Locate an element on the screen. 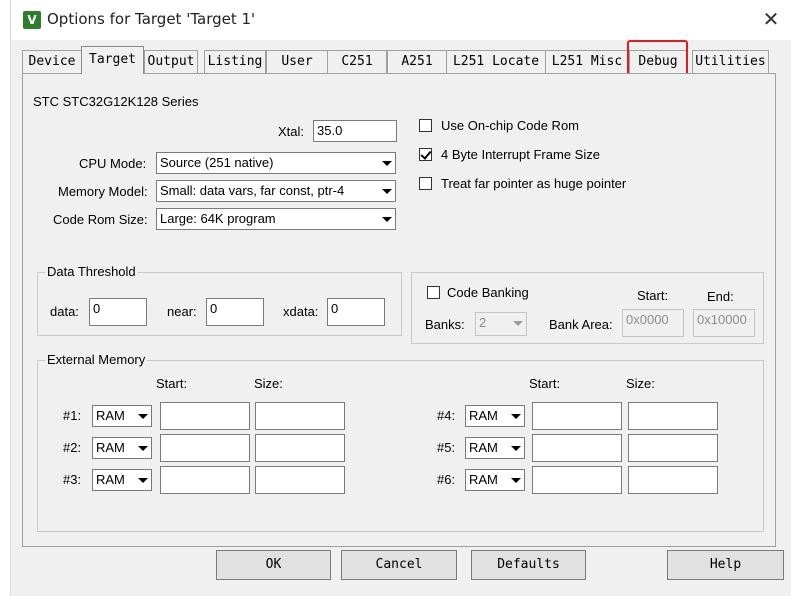 The height and width of the screenshot is (596, 800). bank-end-header: End: is located at coordinates (720, 296).